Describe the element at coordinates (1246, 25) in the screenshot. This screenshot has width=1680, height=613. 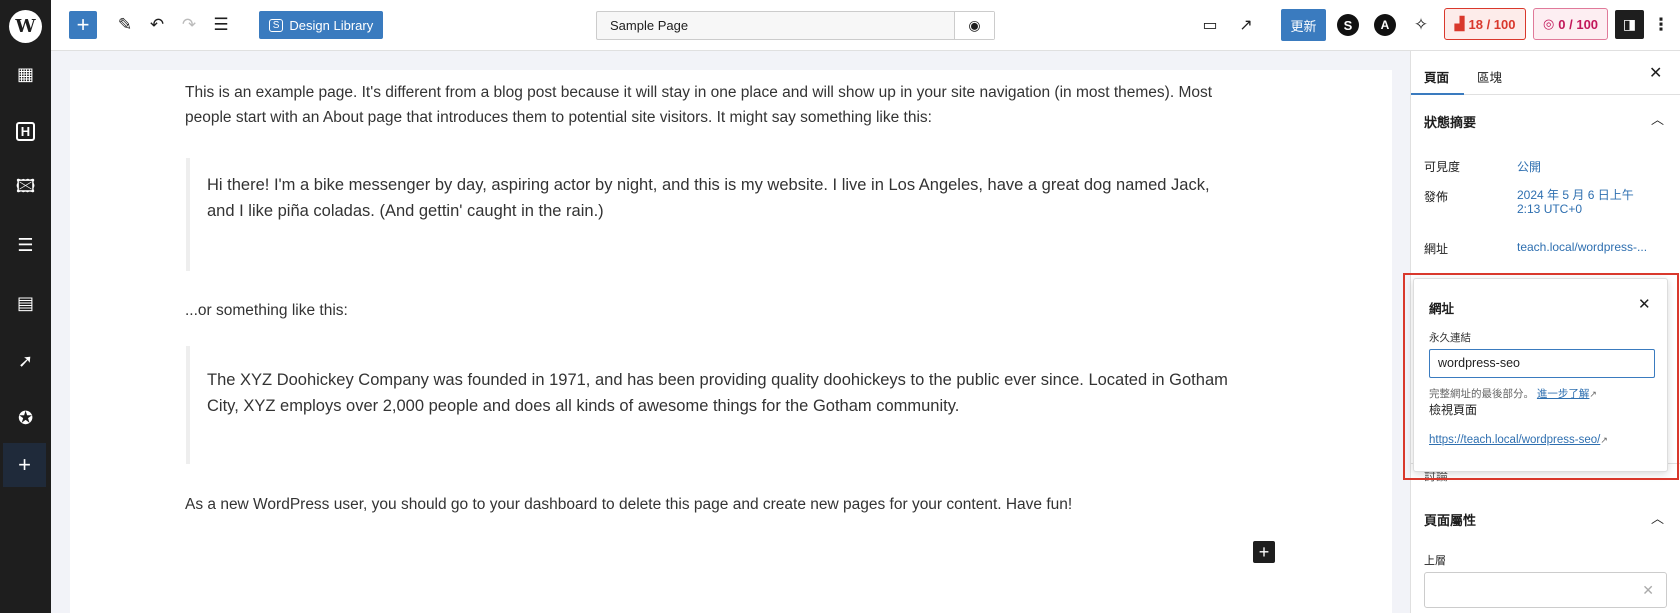
I see `external-view-icon: ↗` at that location.